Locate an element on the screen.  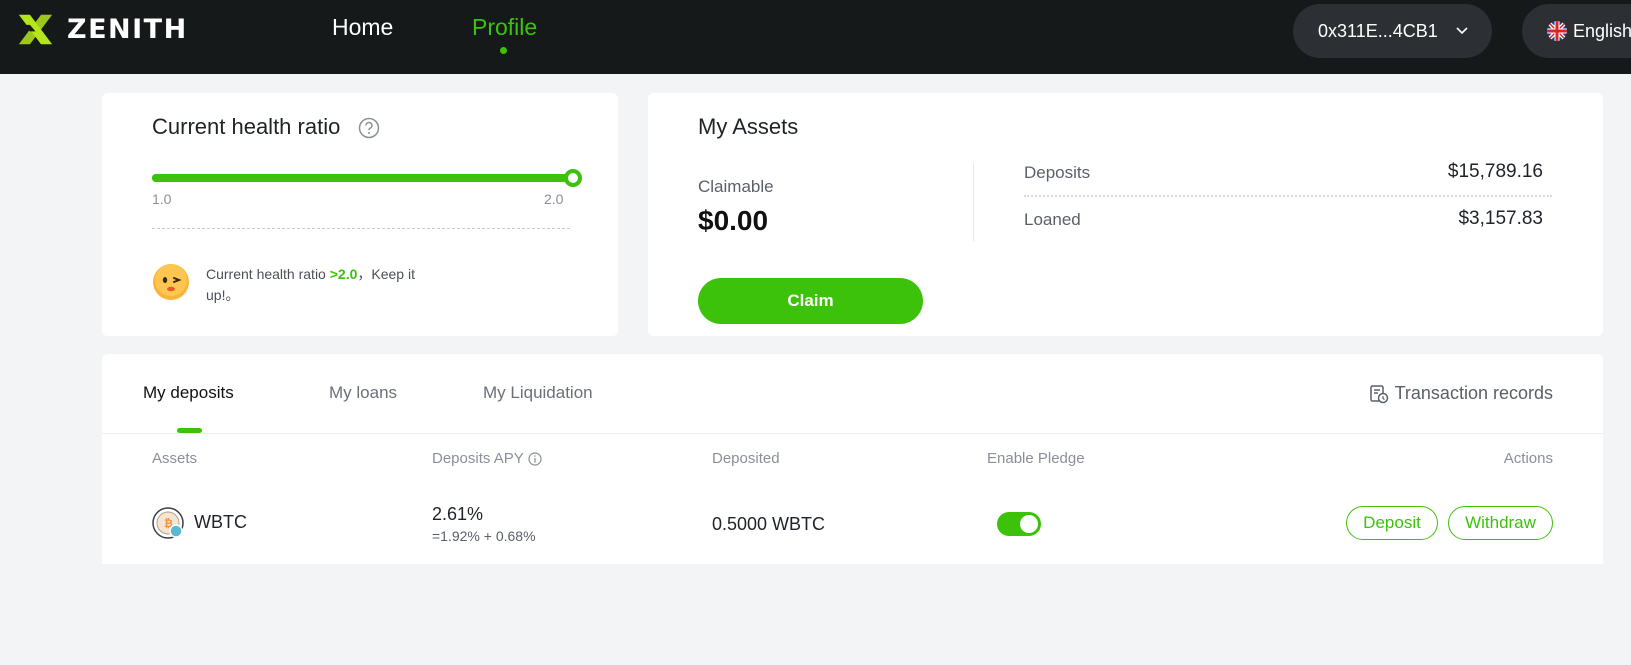
wbtc-coin-icon: ₿ is located at coordinates (168, 523).